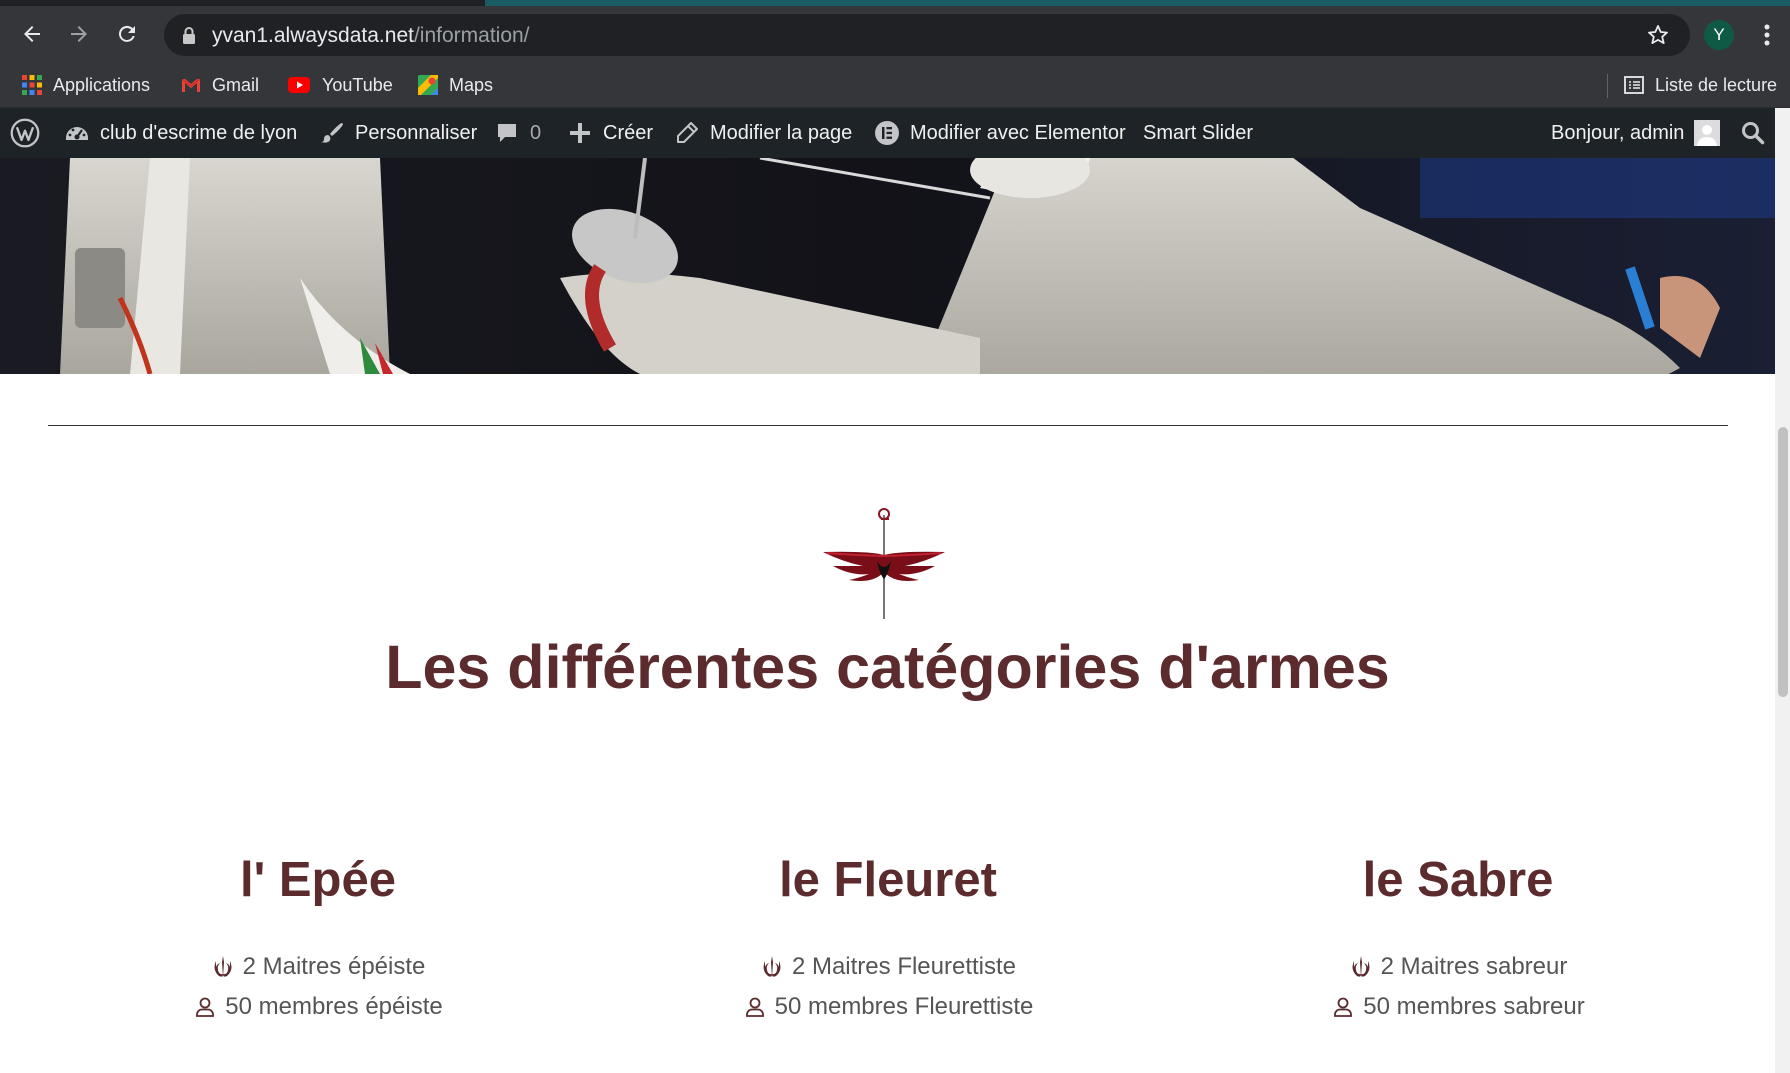 The height and width of the screenshot is (1073, 1790). I want to click on elementor-icon, so click(887, 133).